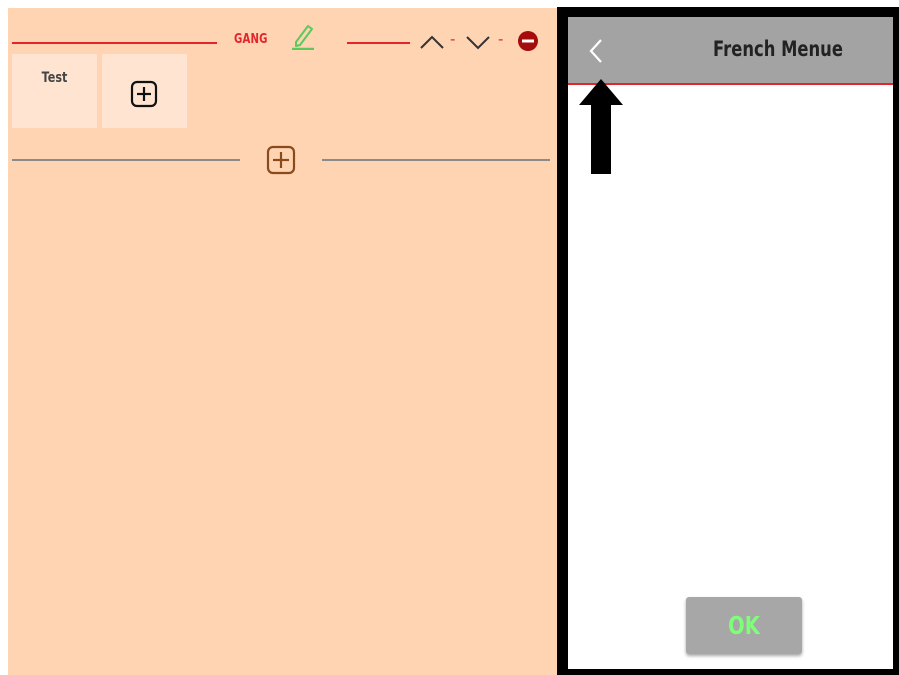 Image resolution: width=899 pixels, height=675 pixels. I want to click on chevron-left-icon, so click(596, 51).